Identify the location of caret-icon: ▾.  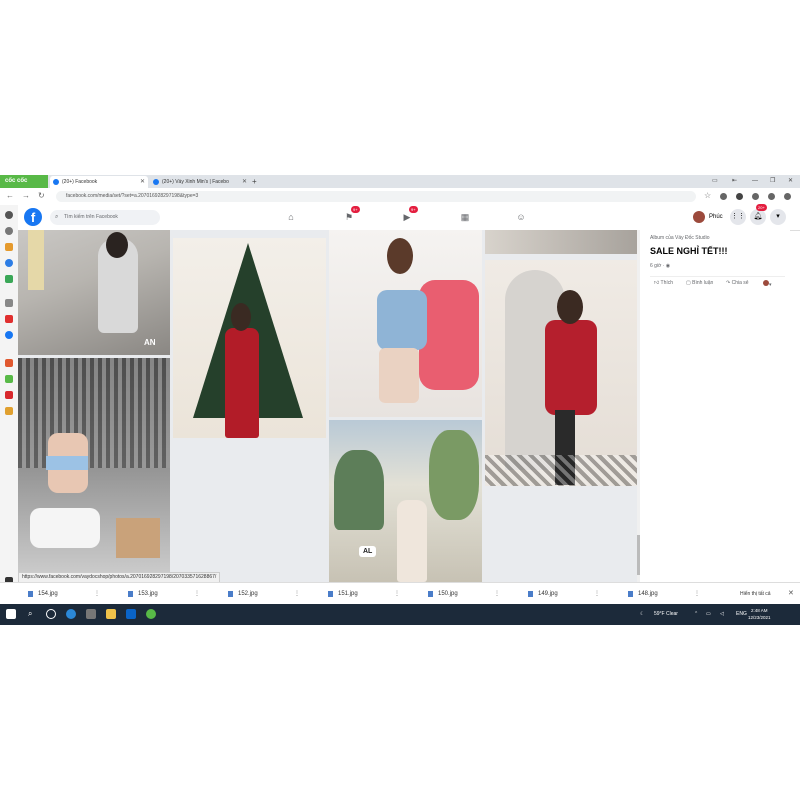
(778, 217).